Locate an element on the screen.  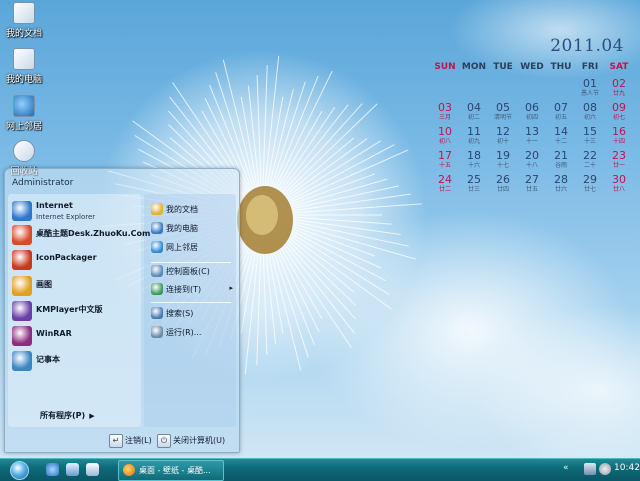
program-item: KMPlayer中文版 is located at coordinates (74, 311).